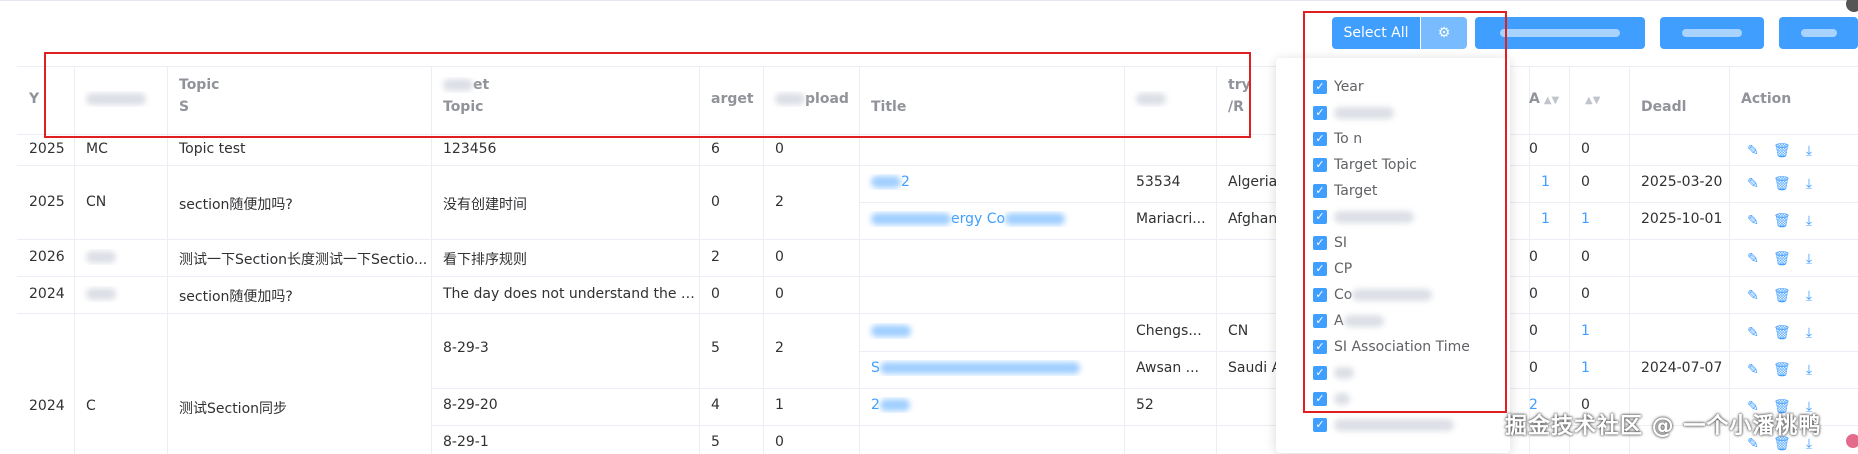  I want to click on cell-title-link: ergy Co, so click(991, 219).